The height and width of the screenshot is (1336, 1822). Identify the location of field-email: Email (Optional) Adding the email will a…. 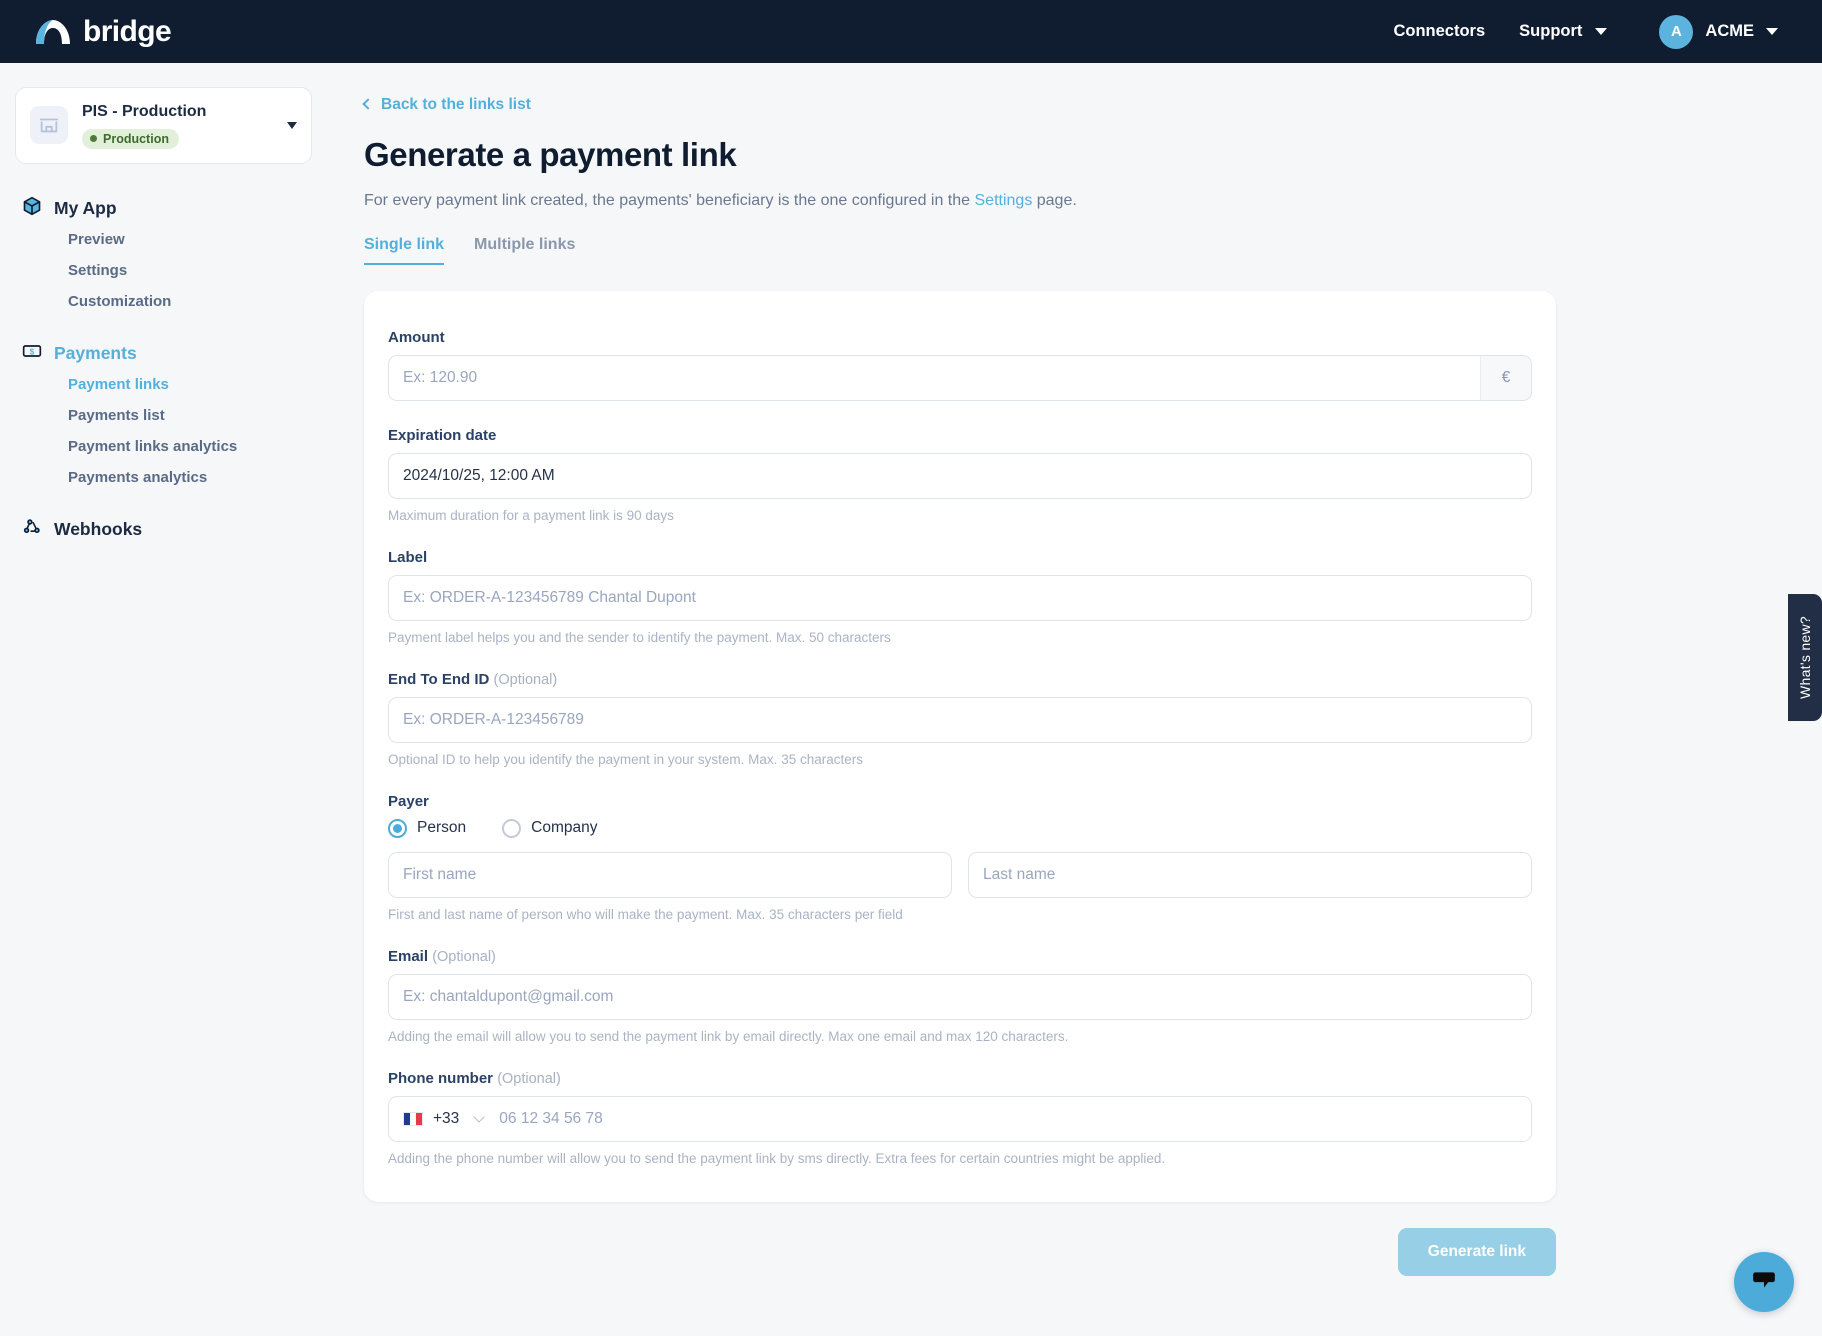
(960, 996).